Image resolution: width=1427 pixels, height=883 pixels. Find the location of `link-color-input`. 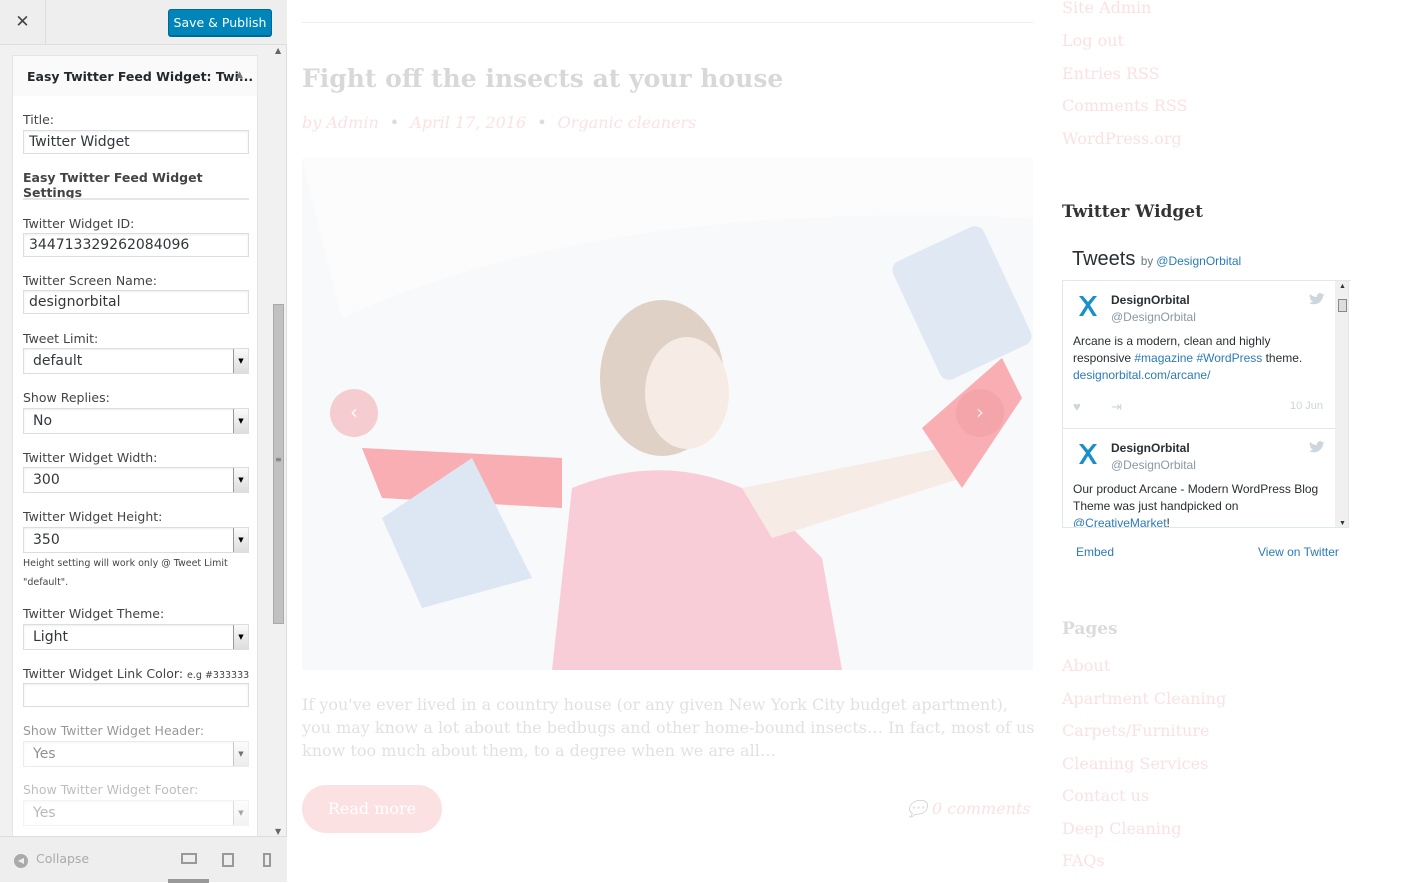

link-color-input is located at coordinates (136, 695).